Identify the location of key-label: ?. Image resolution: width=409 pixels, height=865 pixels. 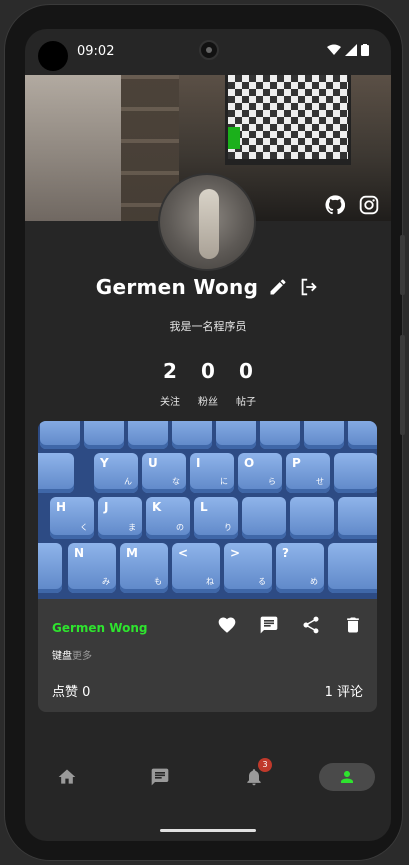
(285, 553).